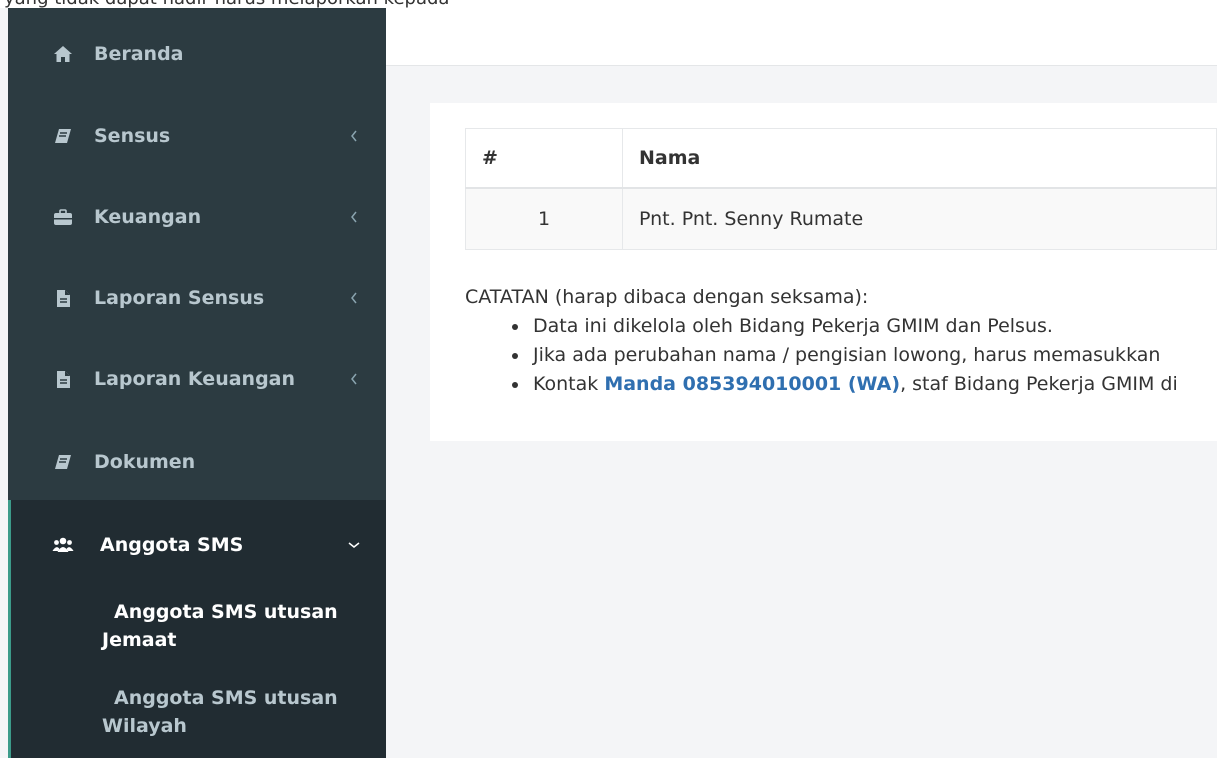 The image size is (1217, 758). I want to click on users-icon, so click(63, 545).